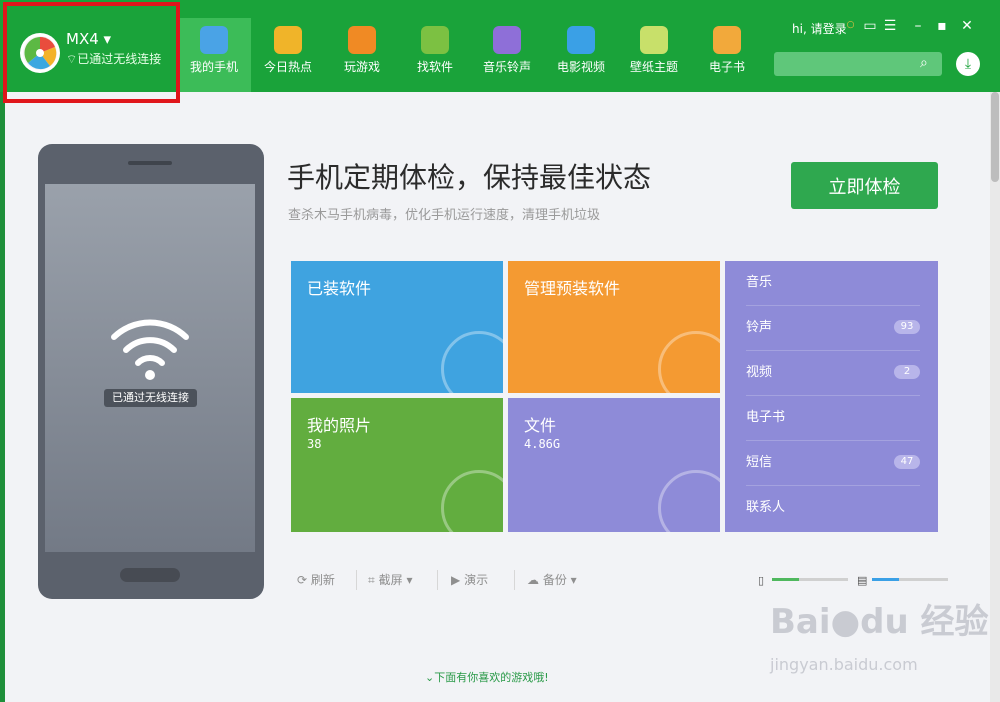 This screenshot has height=702, width=1000. What do you see at coordinates (119, 59) in the screenshot?
I see `device-status-text: 已通过无线连接` at bounding box center [119, 59].